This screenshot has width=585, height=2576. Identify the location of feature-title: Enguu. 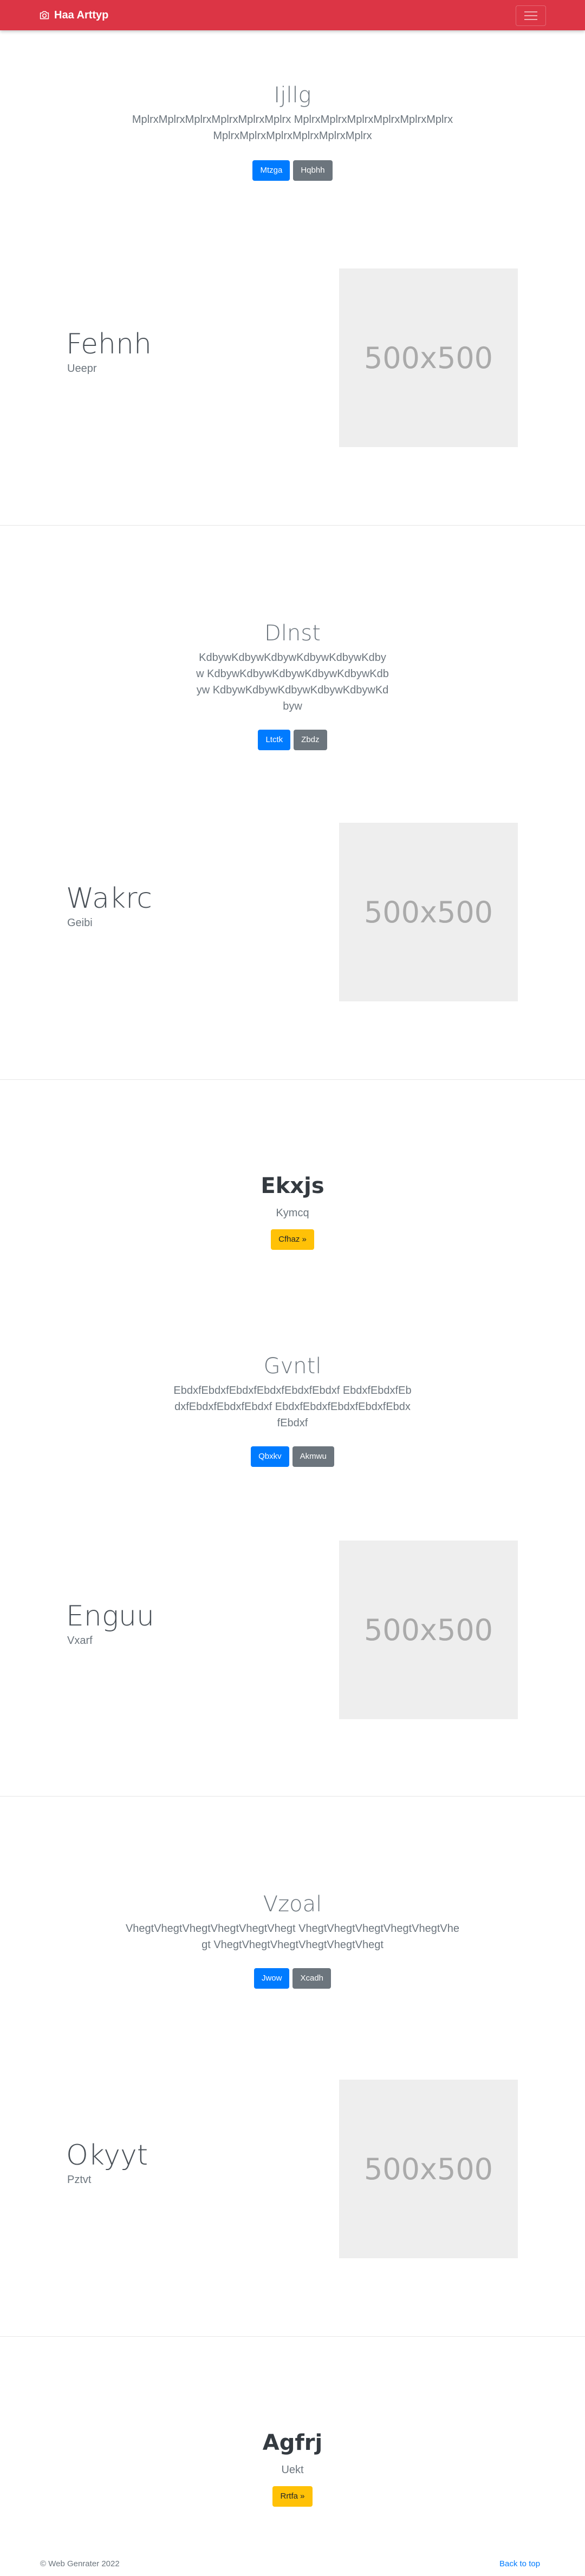
(110, 1617).